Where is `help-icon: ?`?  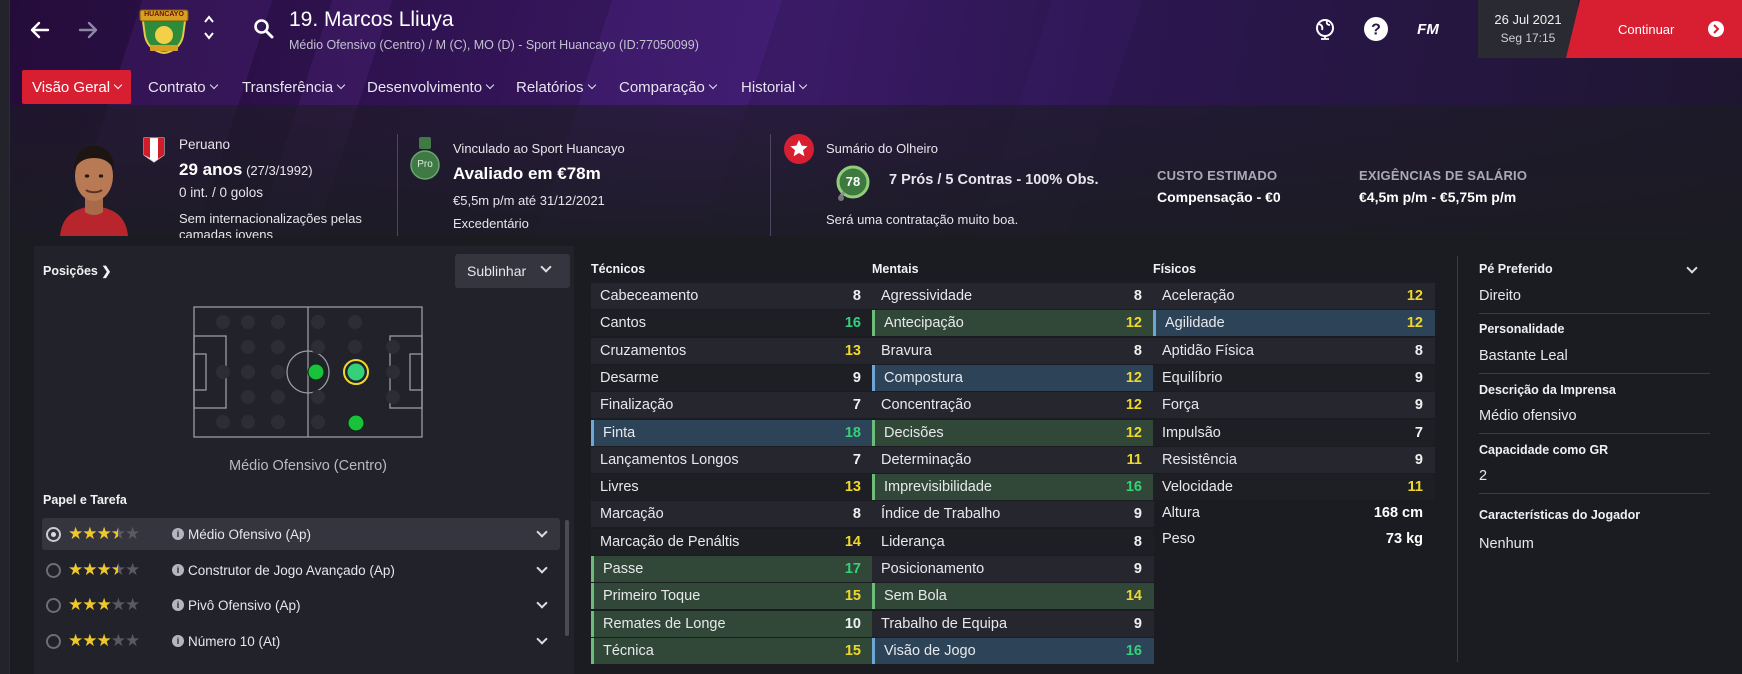 help-icon: ? is located at coordinates (1376, 29).